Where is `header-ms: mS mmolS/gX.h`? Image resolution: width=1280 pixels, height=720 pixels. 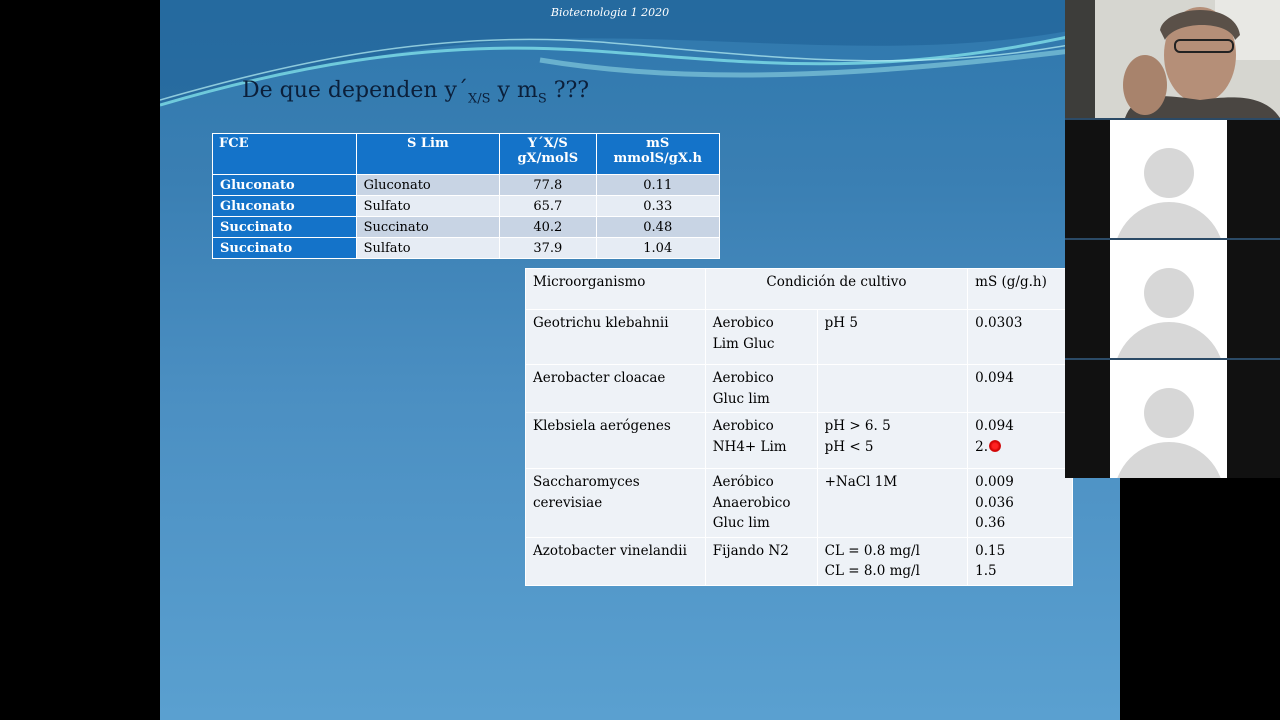
header-ms: mS mmolS/gX.h is located at coordinates (657, 154).